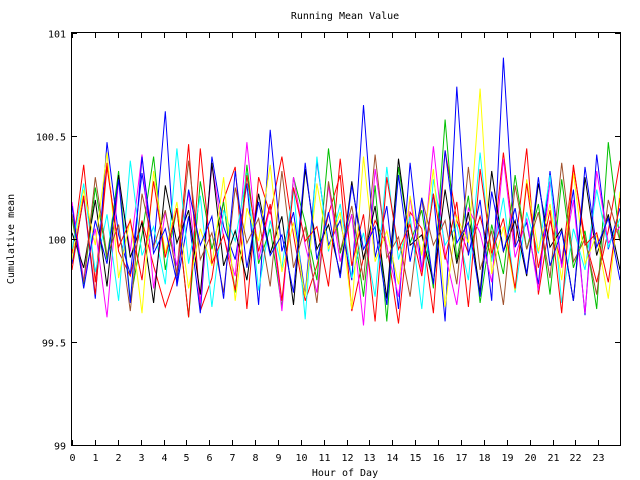 The width and height of the screenshot is (640, 480). Describe the element at coordinates (507, 458) in the screenshot. I see `x-tick-label: 19` at that location.